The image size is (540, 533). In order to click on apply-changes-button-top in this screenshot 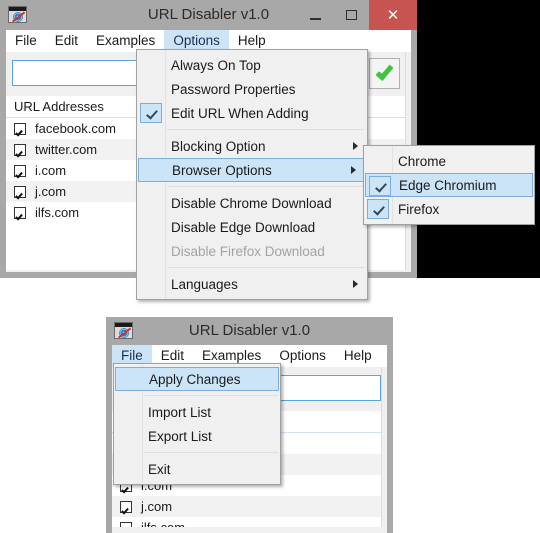, I will do `click(384, 73)`.